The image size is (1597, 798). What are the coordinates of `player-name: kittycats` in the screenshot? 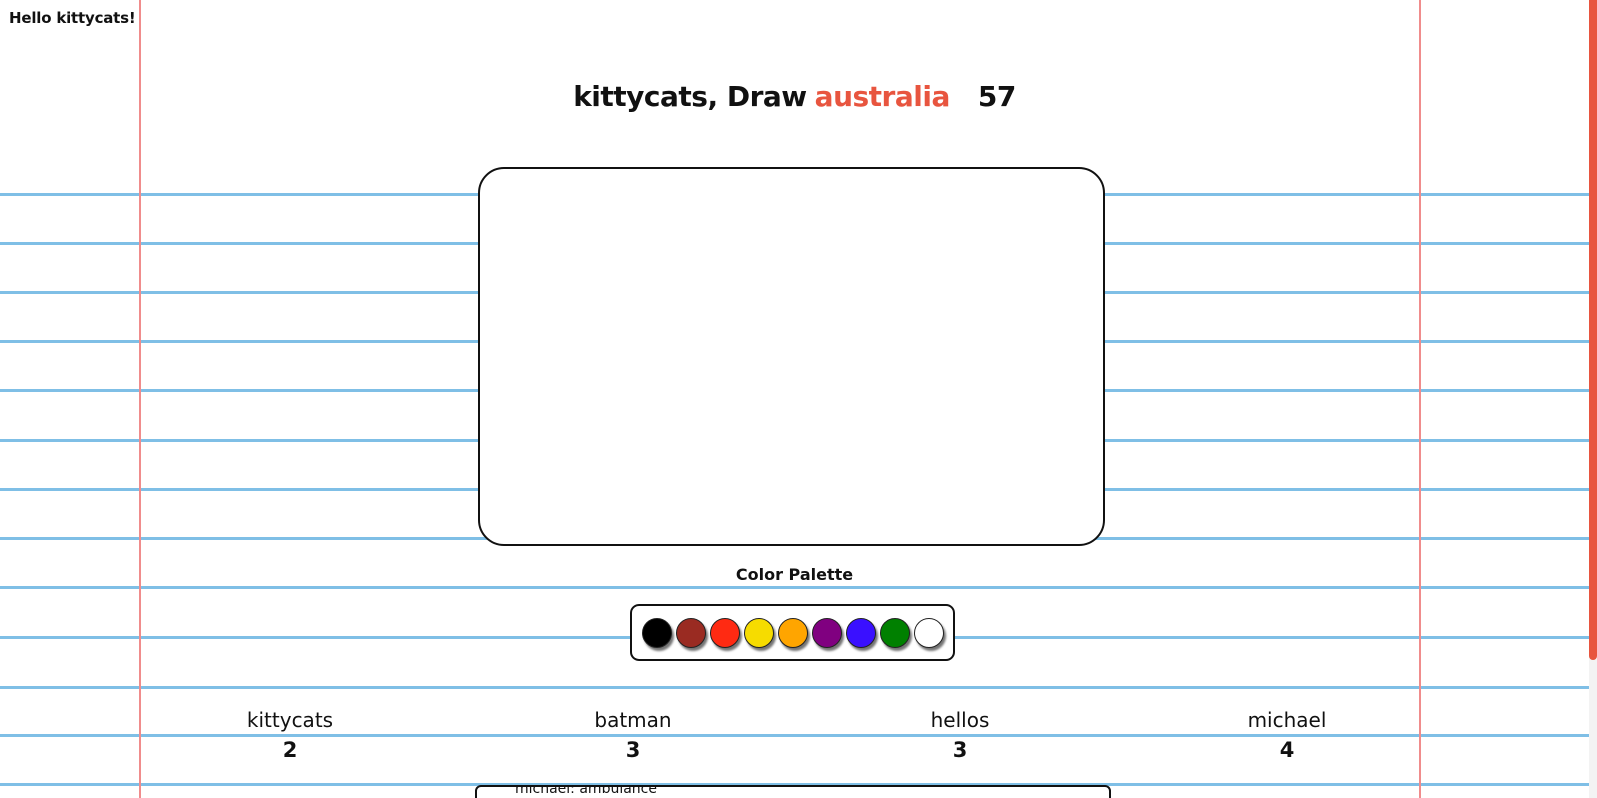 It's located at (290, 720).